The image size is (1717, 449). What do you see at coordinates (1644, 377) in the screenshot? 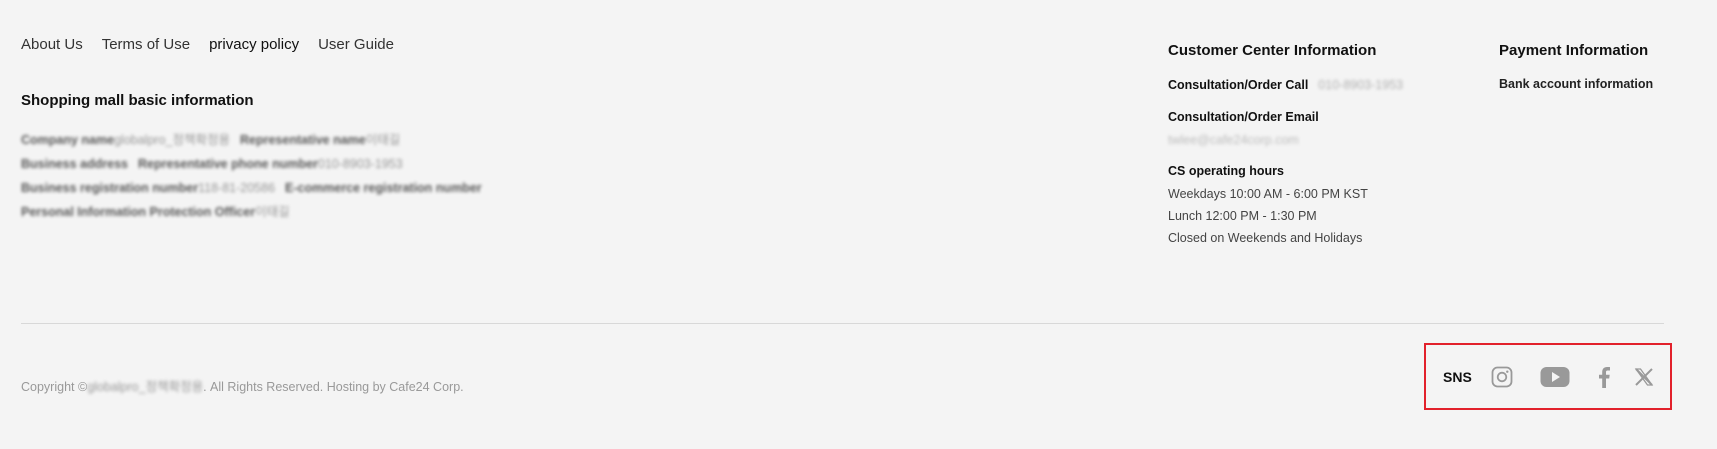
I see `x-icon` at bounding box center [1644, 377].